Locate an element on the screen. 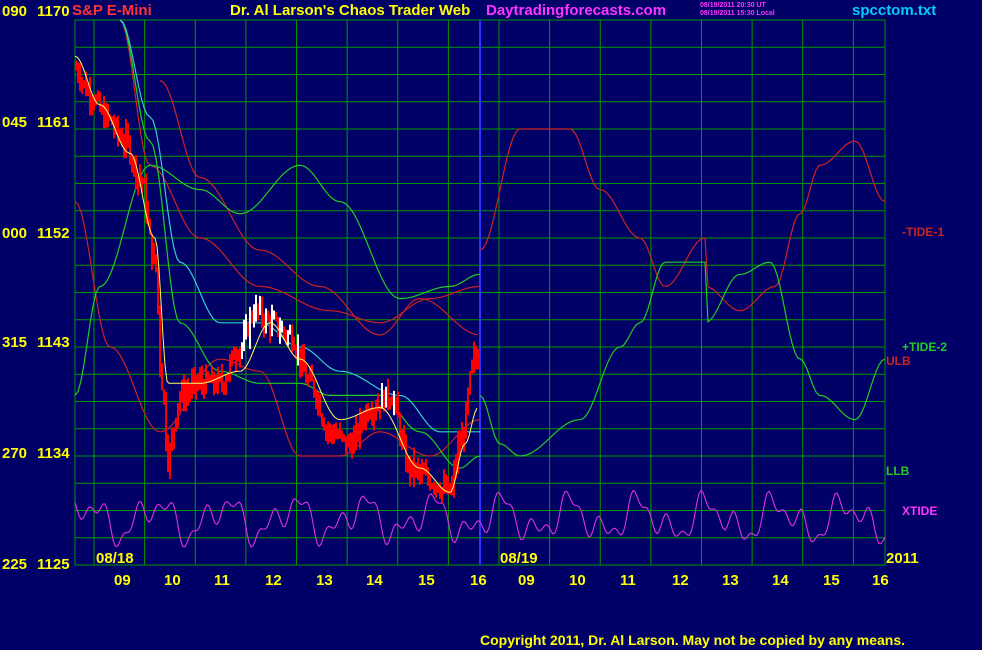  y-angle-label: 000 is located at coordinates (15, 233).